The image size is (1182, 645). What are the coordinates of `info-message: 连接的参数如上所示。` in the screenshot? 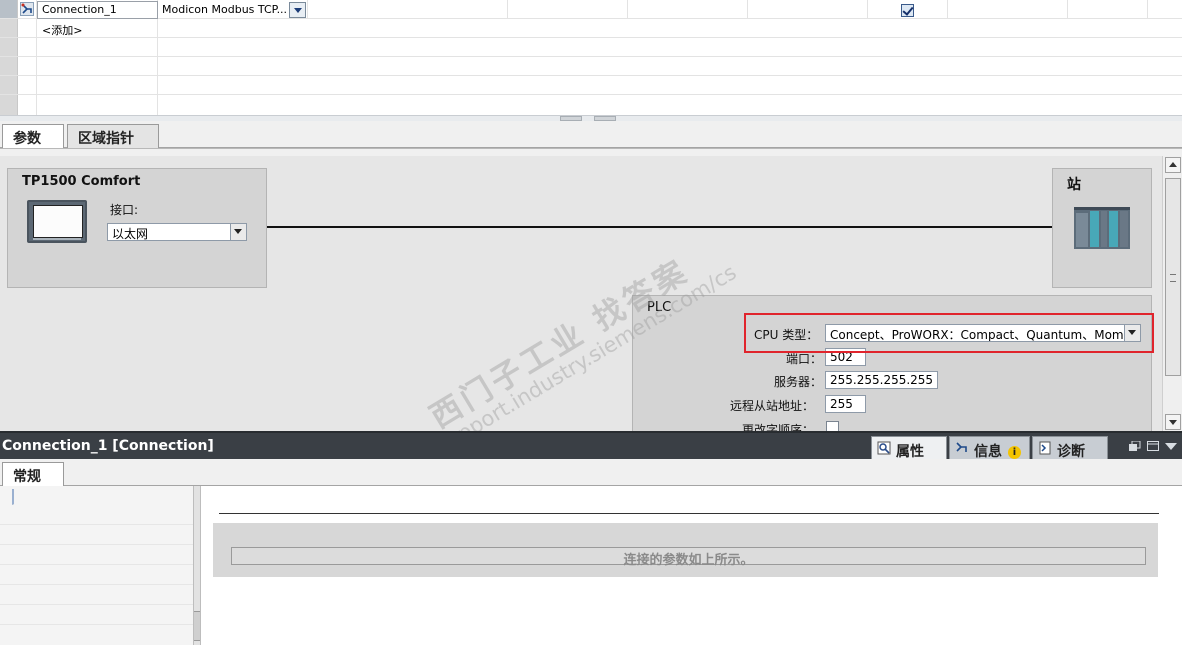 It's located at (688, 557).